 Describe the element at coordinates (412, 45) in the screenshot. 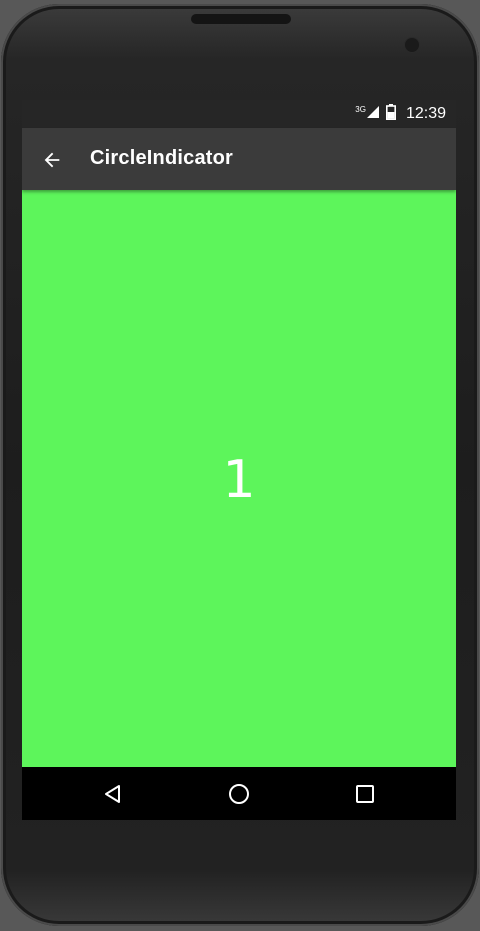

I see `front-camera` at that location.